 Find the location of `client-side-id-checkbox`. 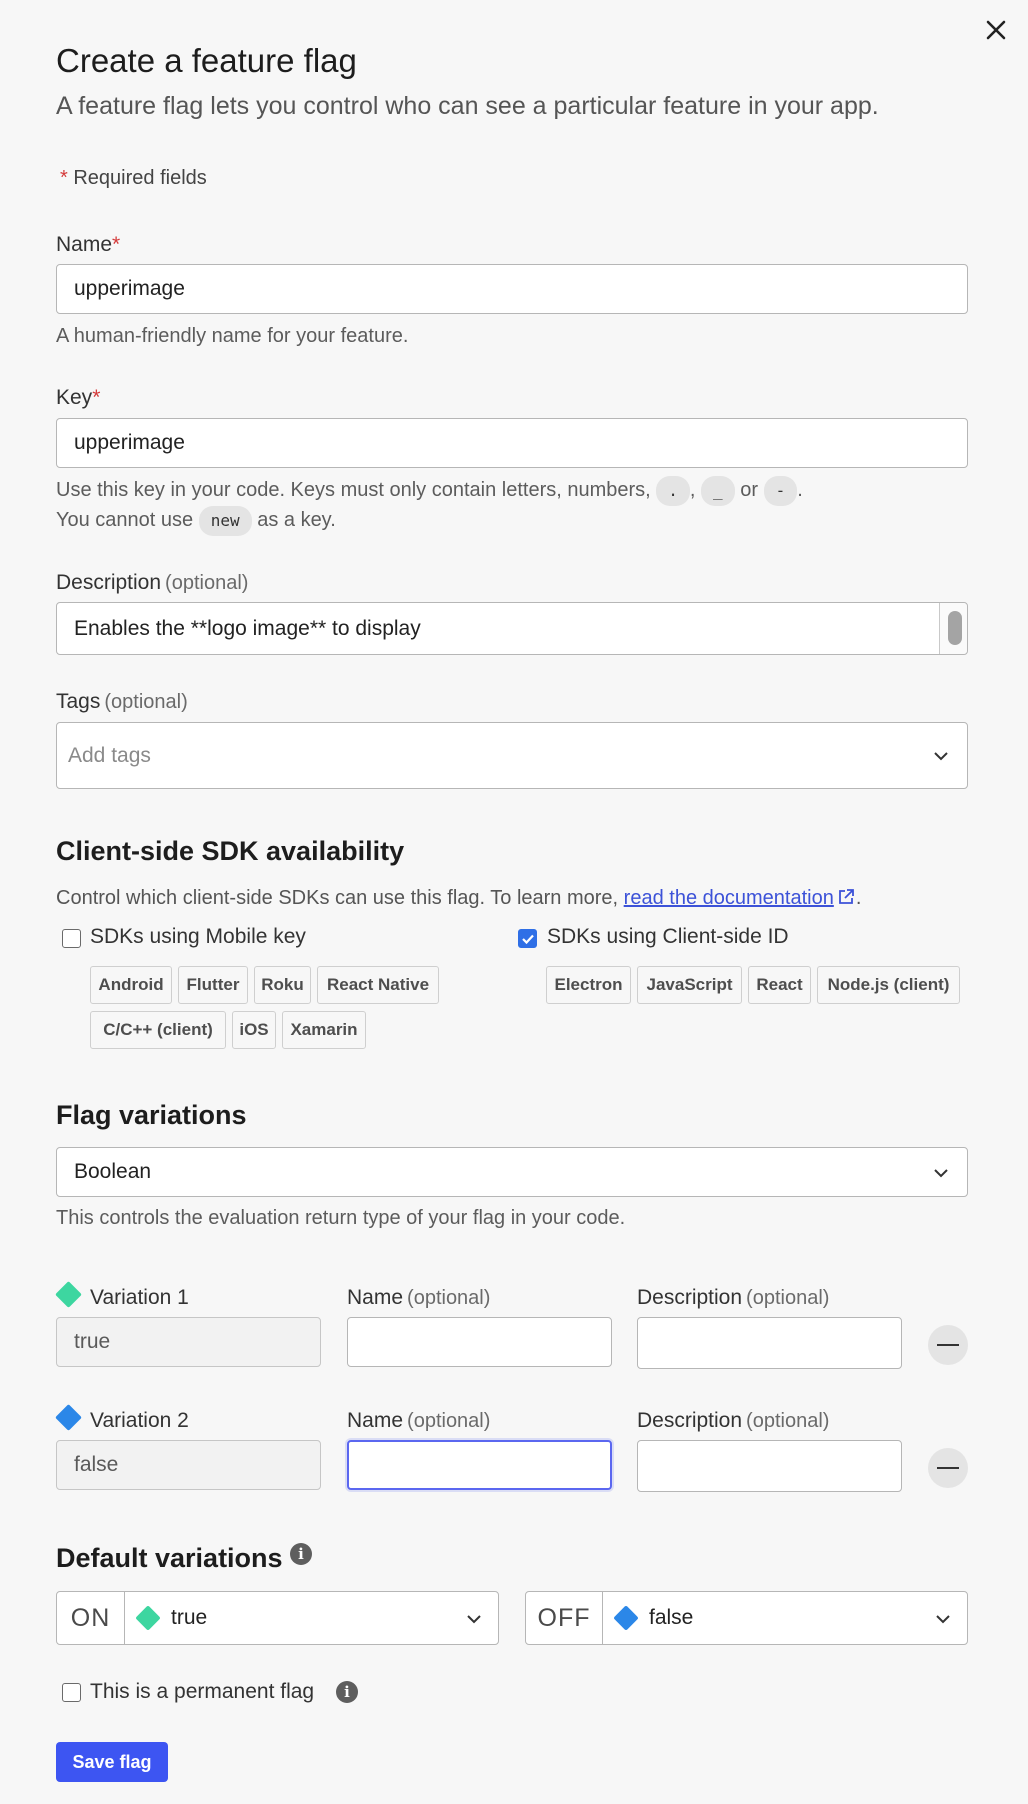

client-side-id-checkbox is located at coordinates (527, 938).